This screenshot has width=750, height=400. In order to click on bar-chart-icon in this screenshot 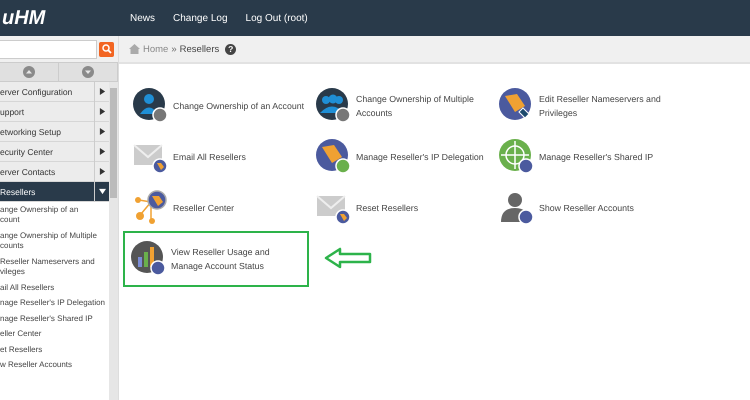, I will do `click(149, 259)`.